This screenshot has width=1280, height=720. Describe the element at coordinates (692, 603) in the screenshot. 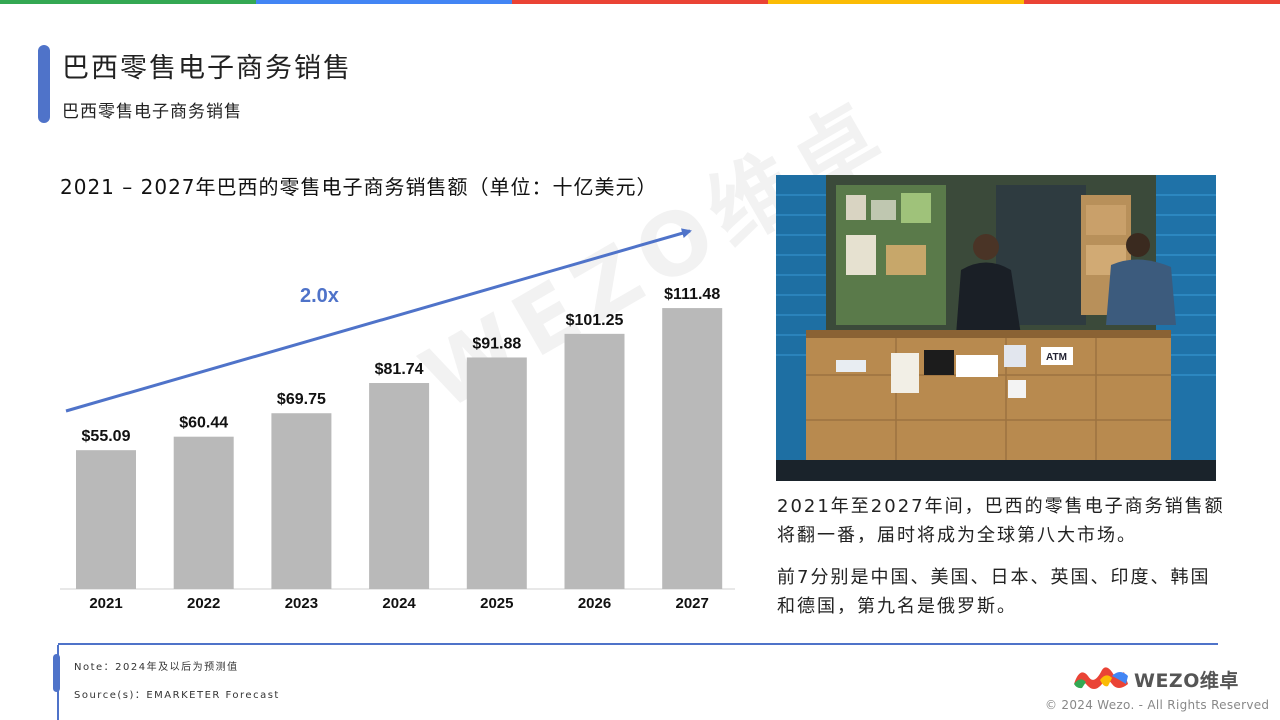

I see `x-tick-2027: 2027` at that location.